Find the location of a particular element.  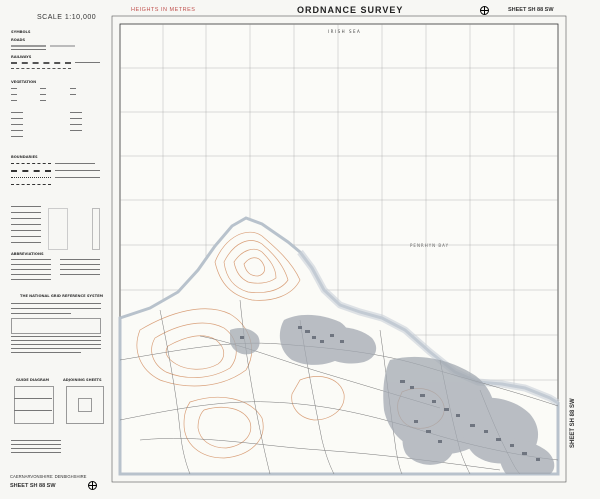

bay-label: PENRHYN BAY is located at coordinates (429, 245).